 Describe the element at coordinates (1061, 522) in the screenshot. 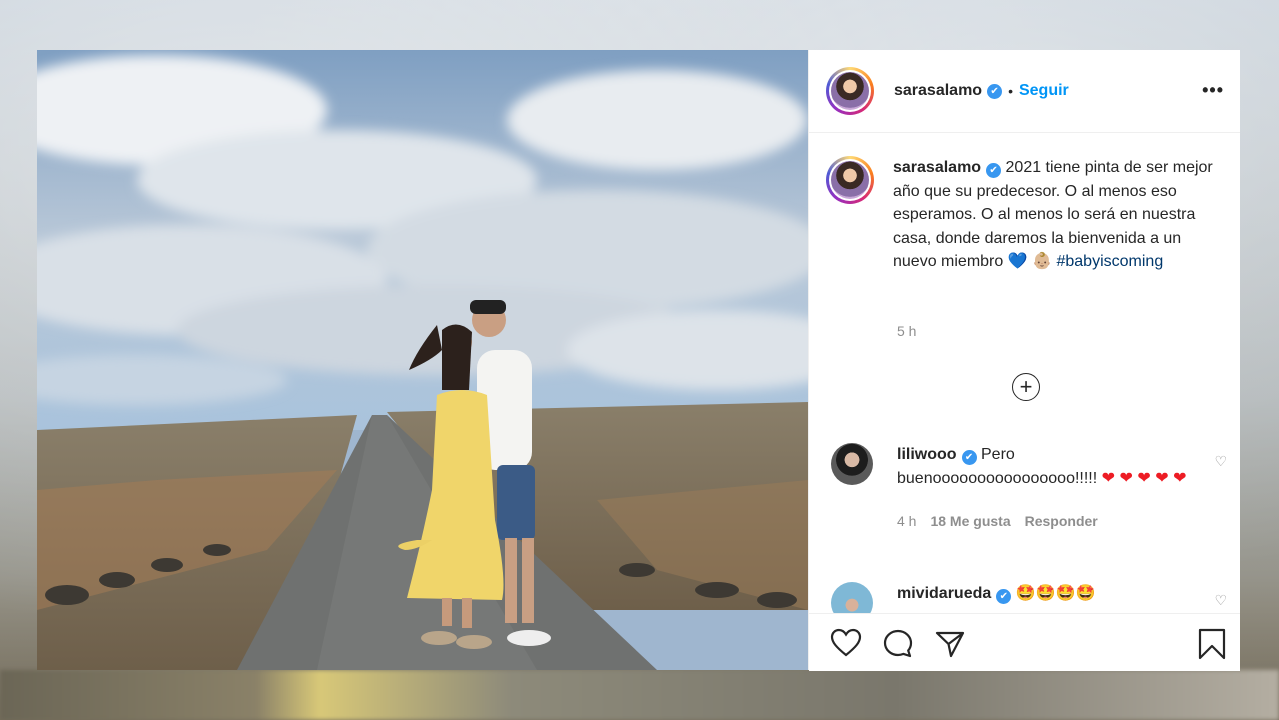

I see `reply-button: Responder` at that location.